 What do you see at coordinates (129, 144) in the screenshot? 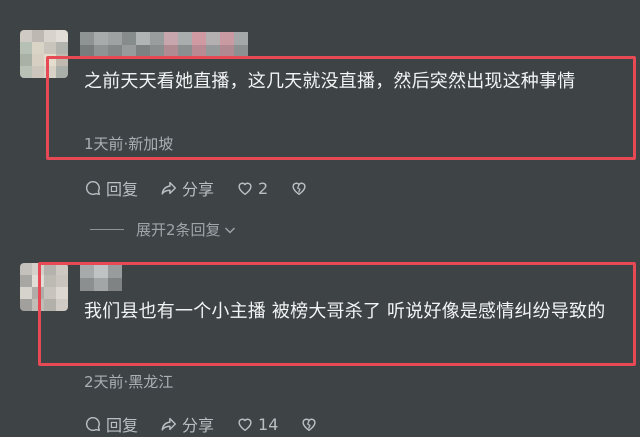
I see `comment-meta-1: 1天前·新加坡` at bounding box center [129, 144].